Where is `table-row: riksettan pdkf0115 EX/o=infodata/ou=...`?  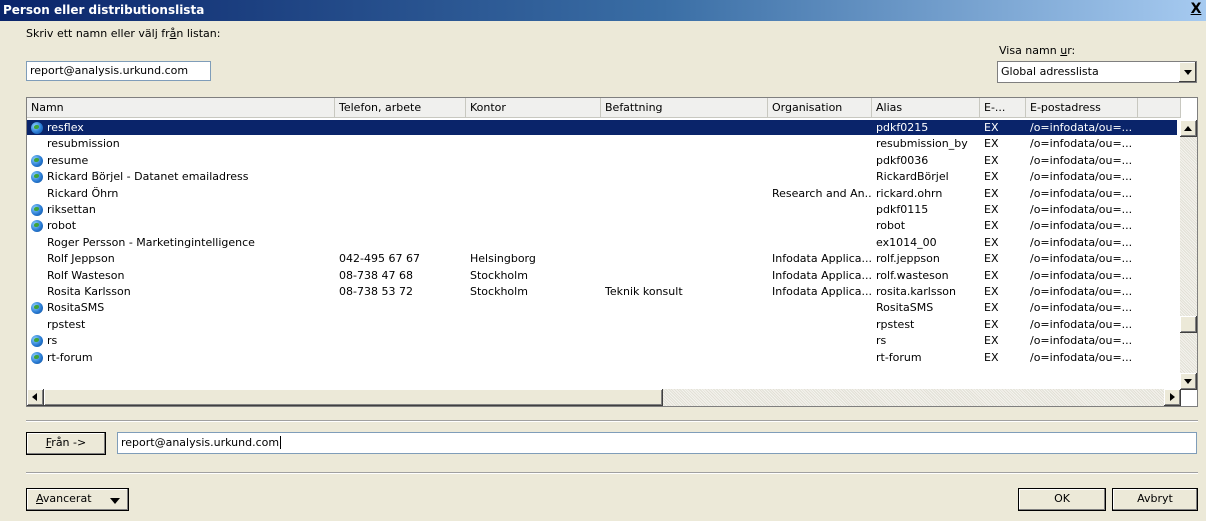 table-row: riksettan pdkf0115 EX/o=infodata/ou=... is located at coordinates (602, 209).